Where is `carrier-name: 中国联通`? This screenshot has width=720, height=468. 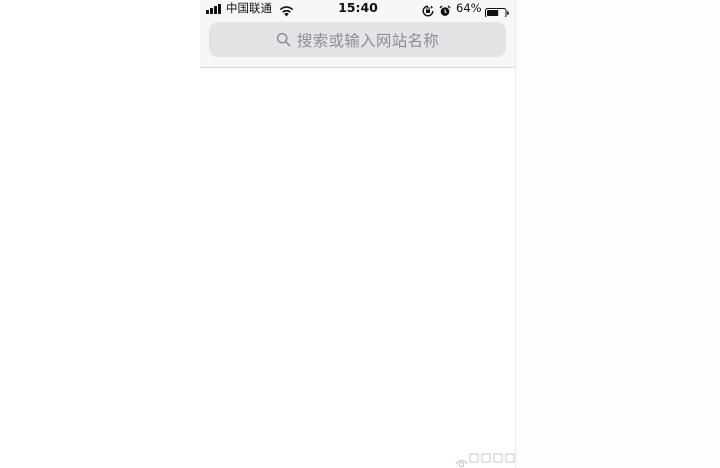 carrier-name: 中国联通 is located at coordinates (249, 8).